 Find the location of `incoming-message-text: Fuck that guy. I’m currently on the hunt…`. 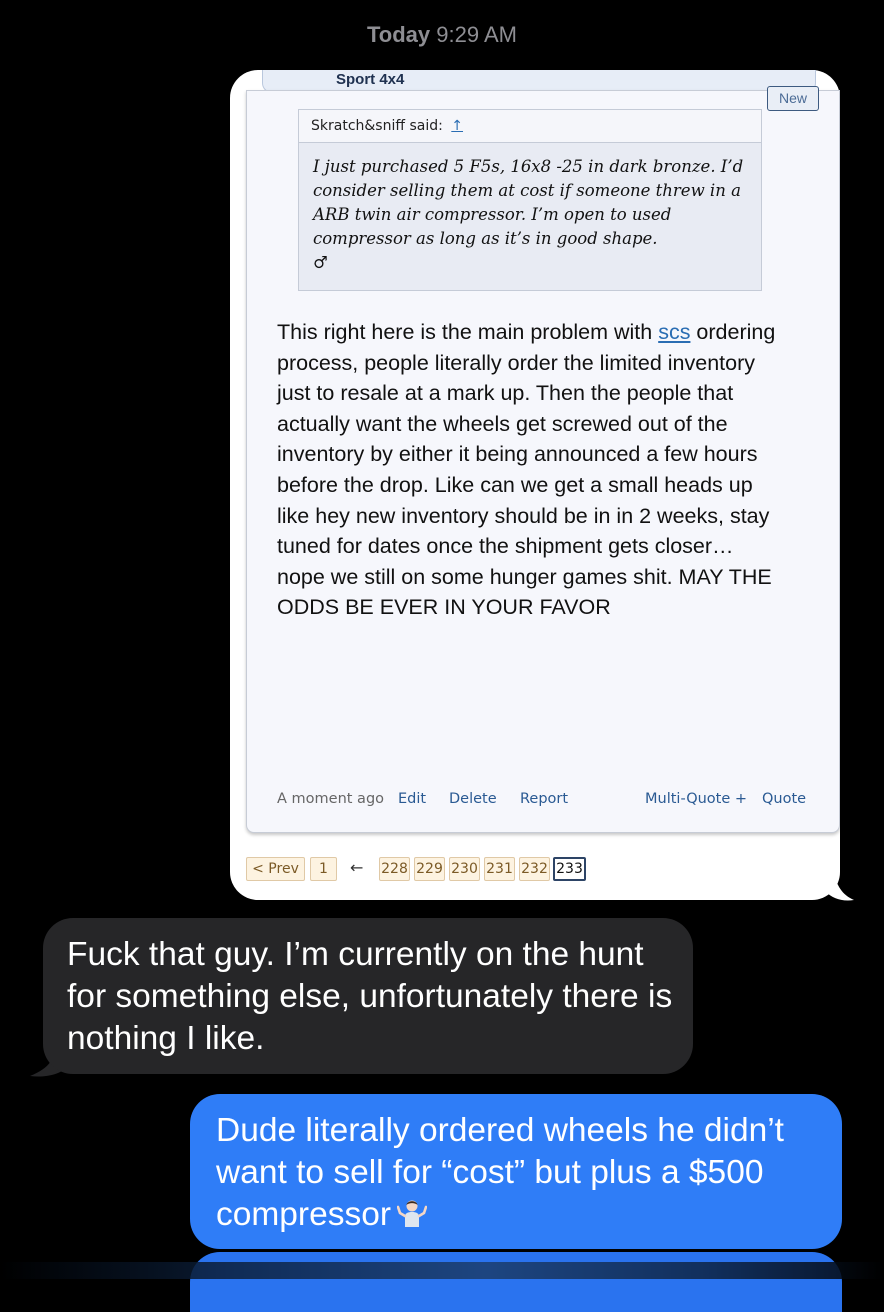

incoming-message-text: Fuck that guy. I’m currently on the hunt… is located at coordinates (370, 996).